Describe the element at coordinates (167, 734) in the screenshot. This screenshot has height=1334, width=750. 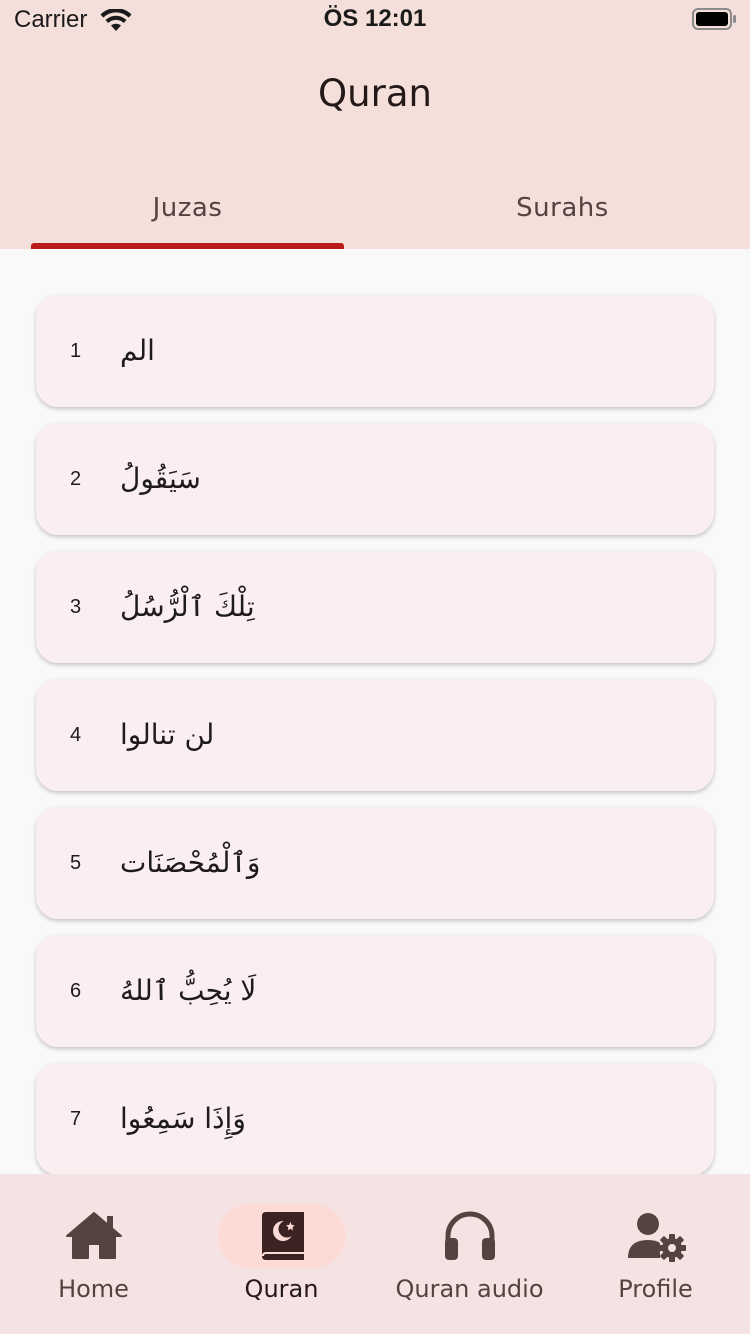
I see `juz-name: لن تنالوا` at that location.